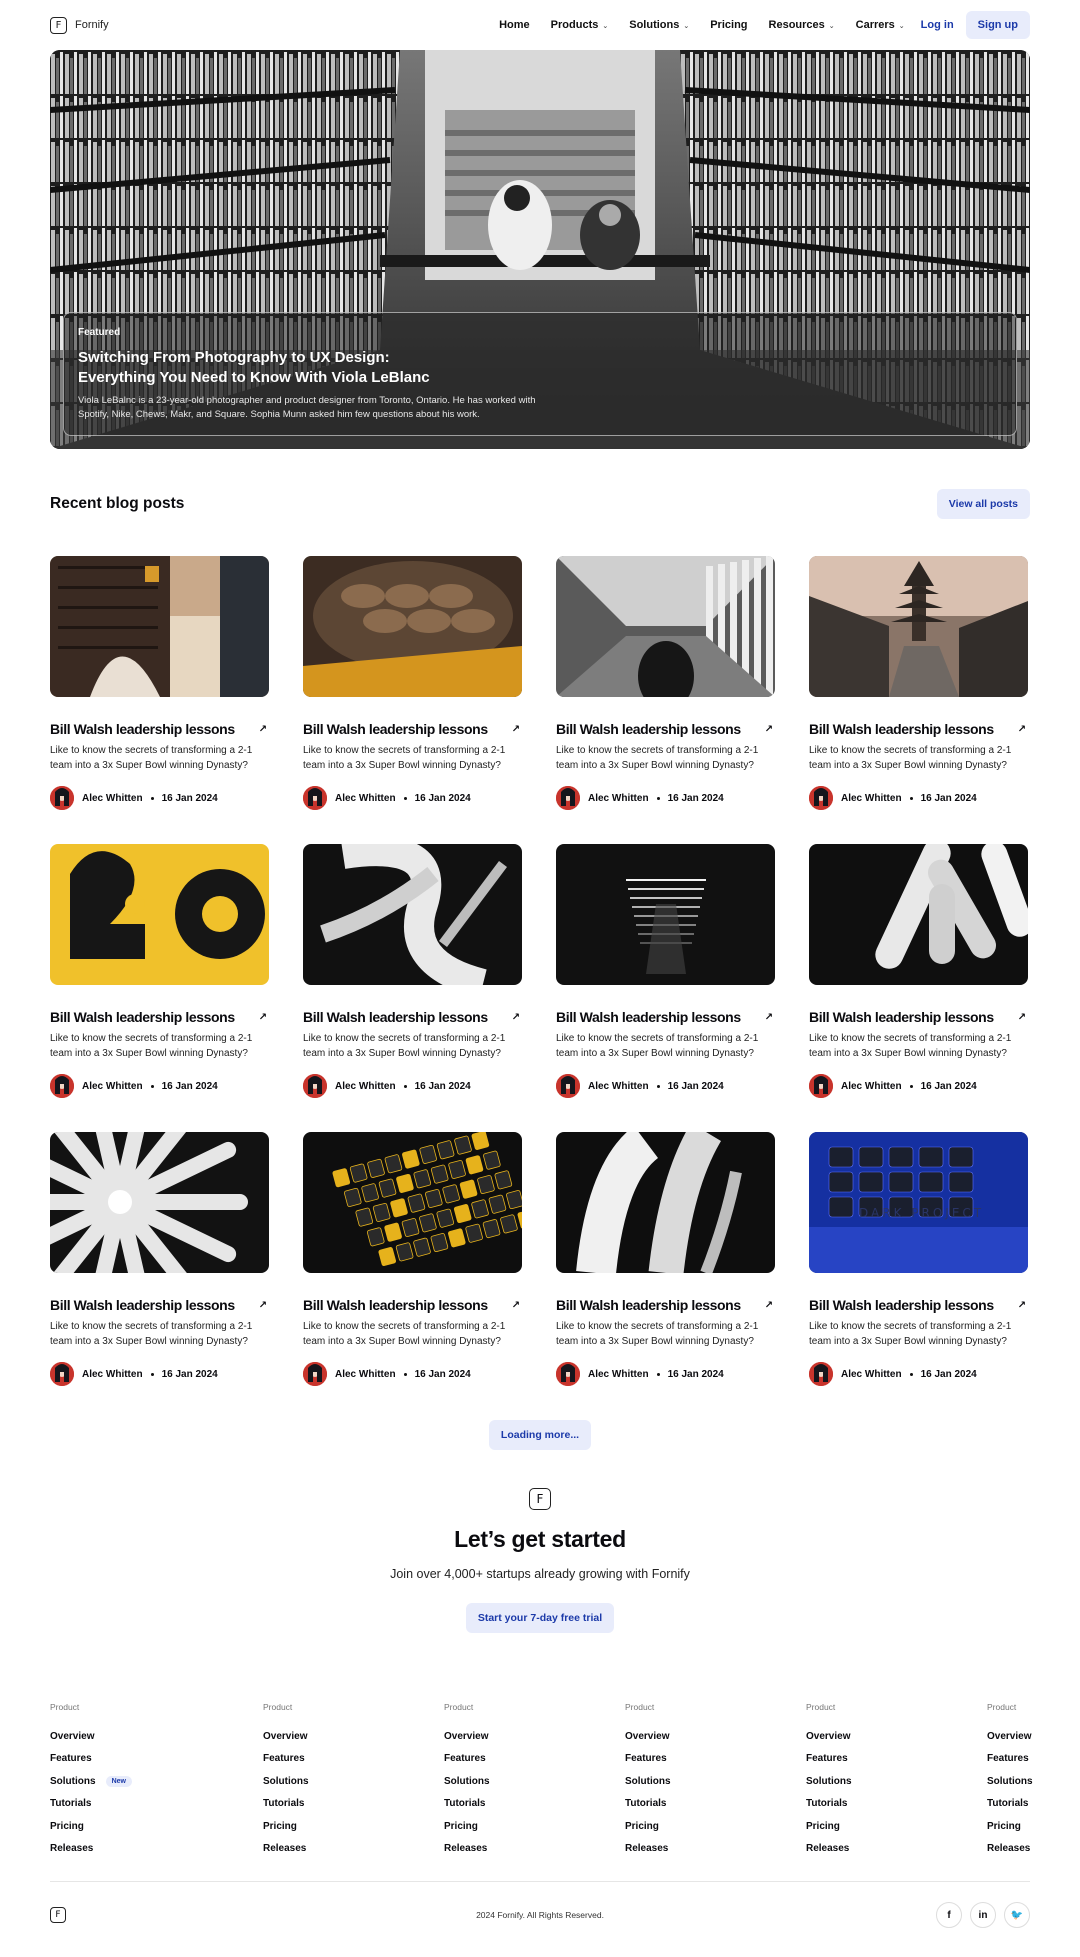  I want to click on login-link: Log in, so click(937, 25).